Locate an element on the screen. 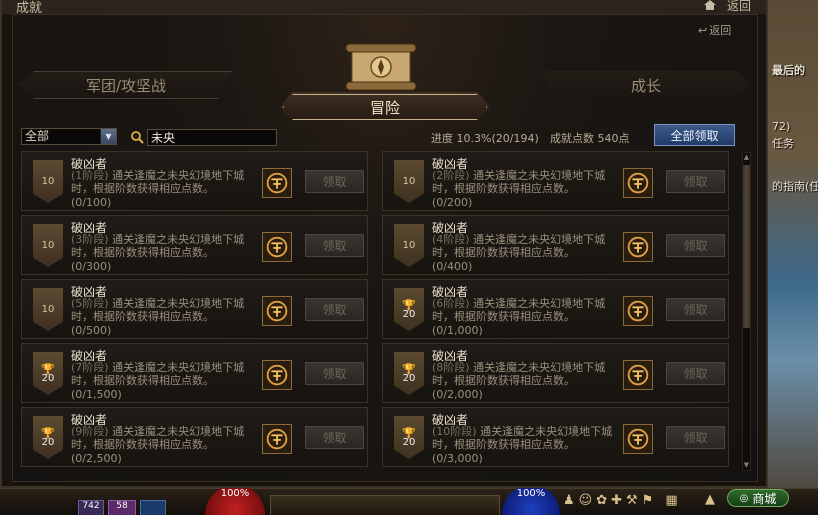 The height and width of the screenshot is (515, 818). quest-tracker-task: 任务 is located at coordinates (783, 143).